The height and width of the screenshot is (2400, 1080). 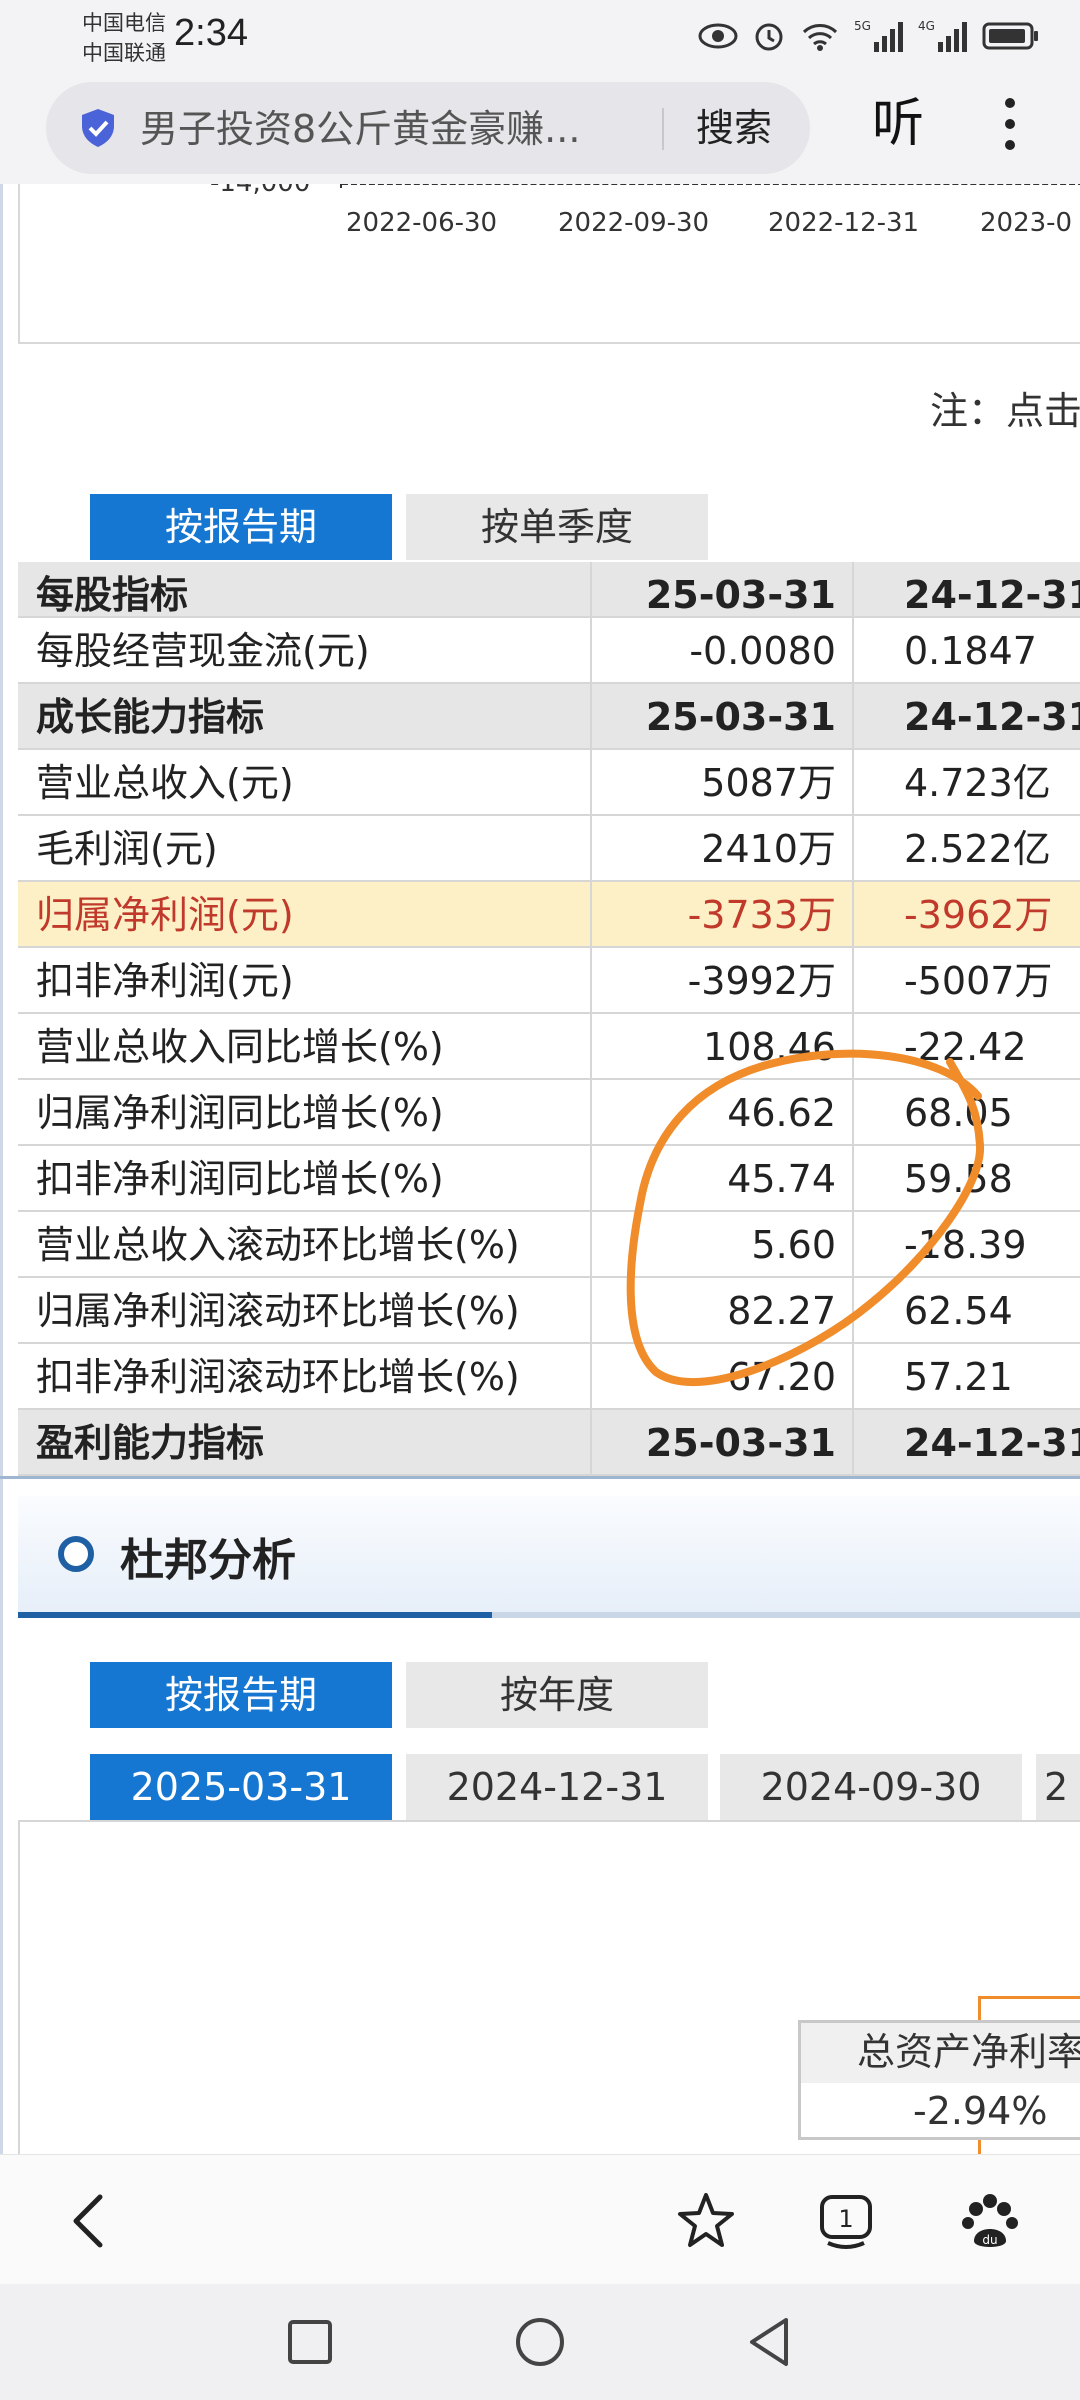 I want to click on back-triangle-icon, so click(x=770, y=2342).